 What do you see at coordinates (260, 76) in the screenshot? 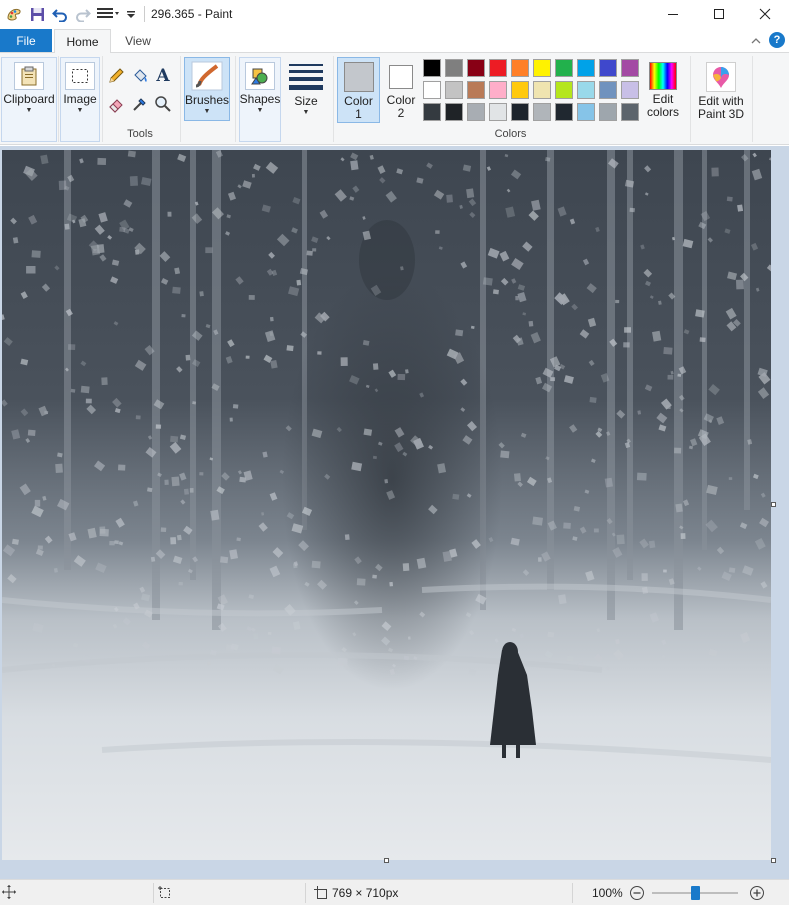
I see `shapes-icon` at bounding box center [260, 76].